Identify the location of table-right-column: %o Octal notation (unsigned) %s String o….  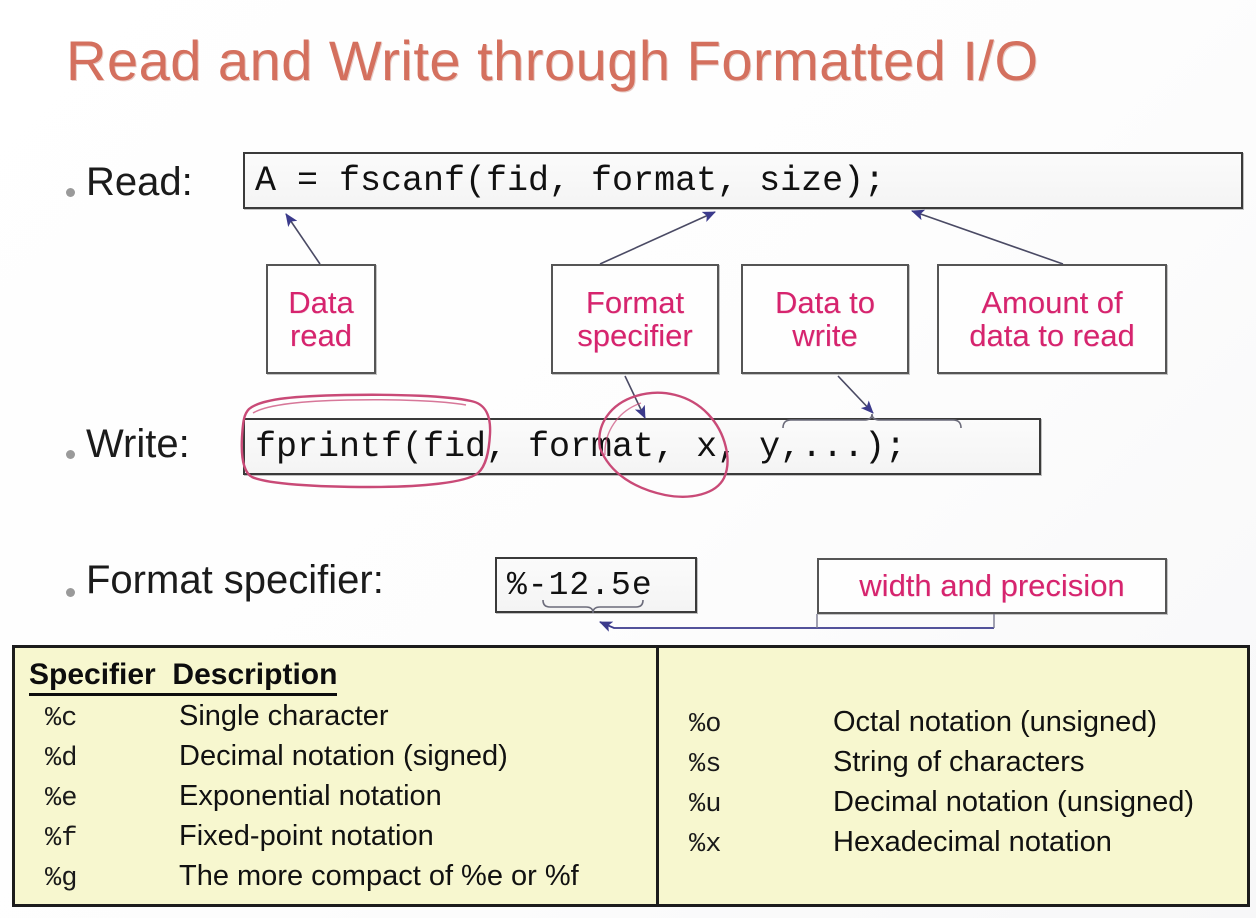
(953, 776).